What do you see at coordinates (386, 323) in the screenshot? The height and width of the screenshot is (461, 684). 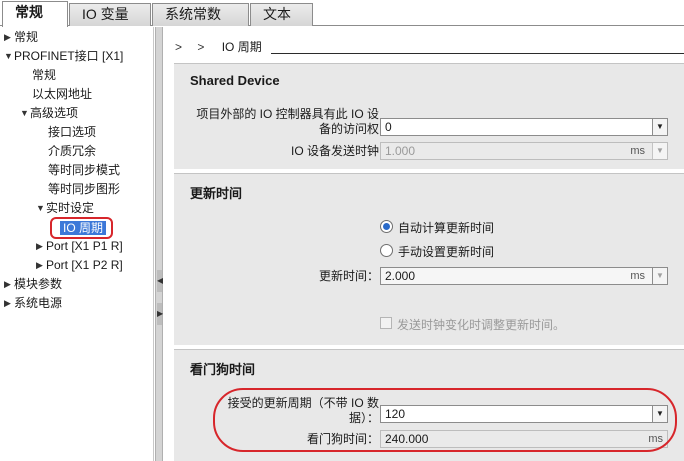 I see `adjust-checkbox` at bounding box center [386, 323].